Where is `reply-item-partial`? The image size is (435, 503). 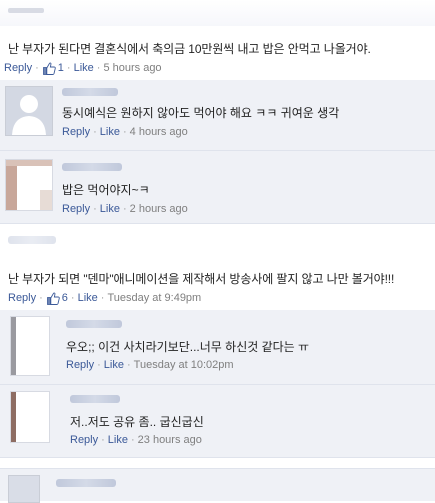
reply-item-partial is located at coordinates (217, 485).